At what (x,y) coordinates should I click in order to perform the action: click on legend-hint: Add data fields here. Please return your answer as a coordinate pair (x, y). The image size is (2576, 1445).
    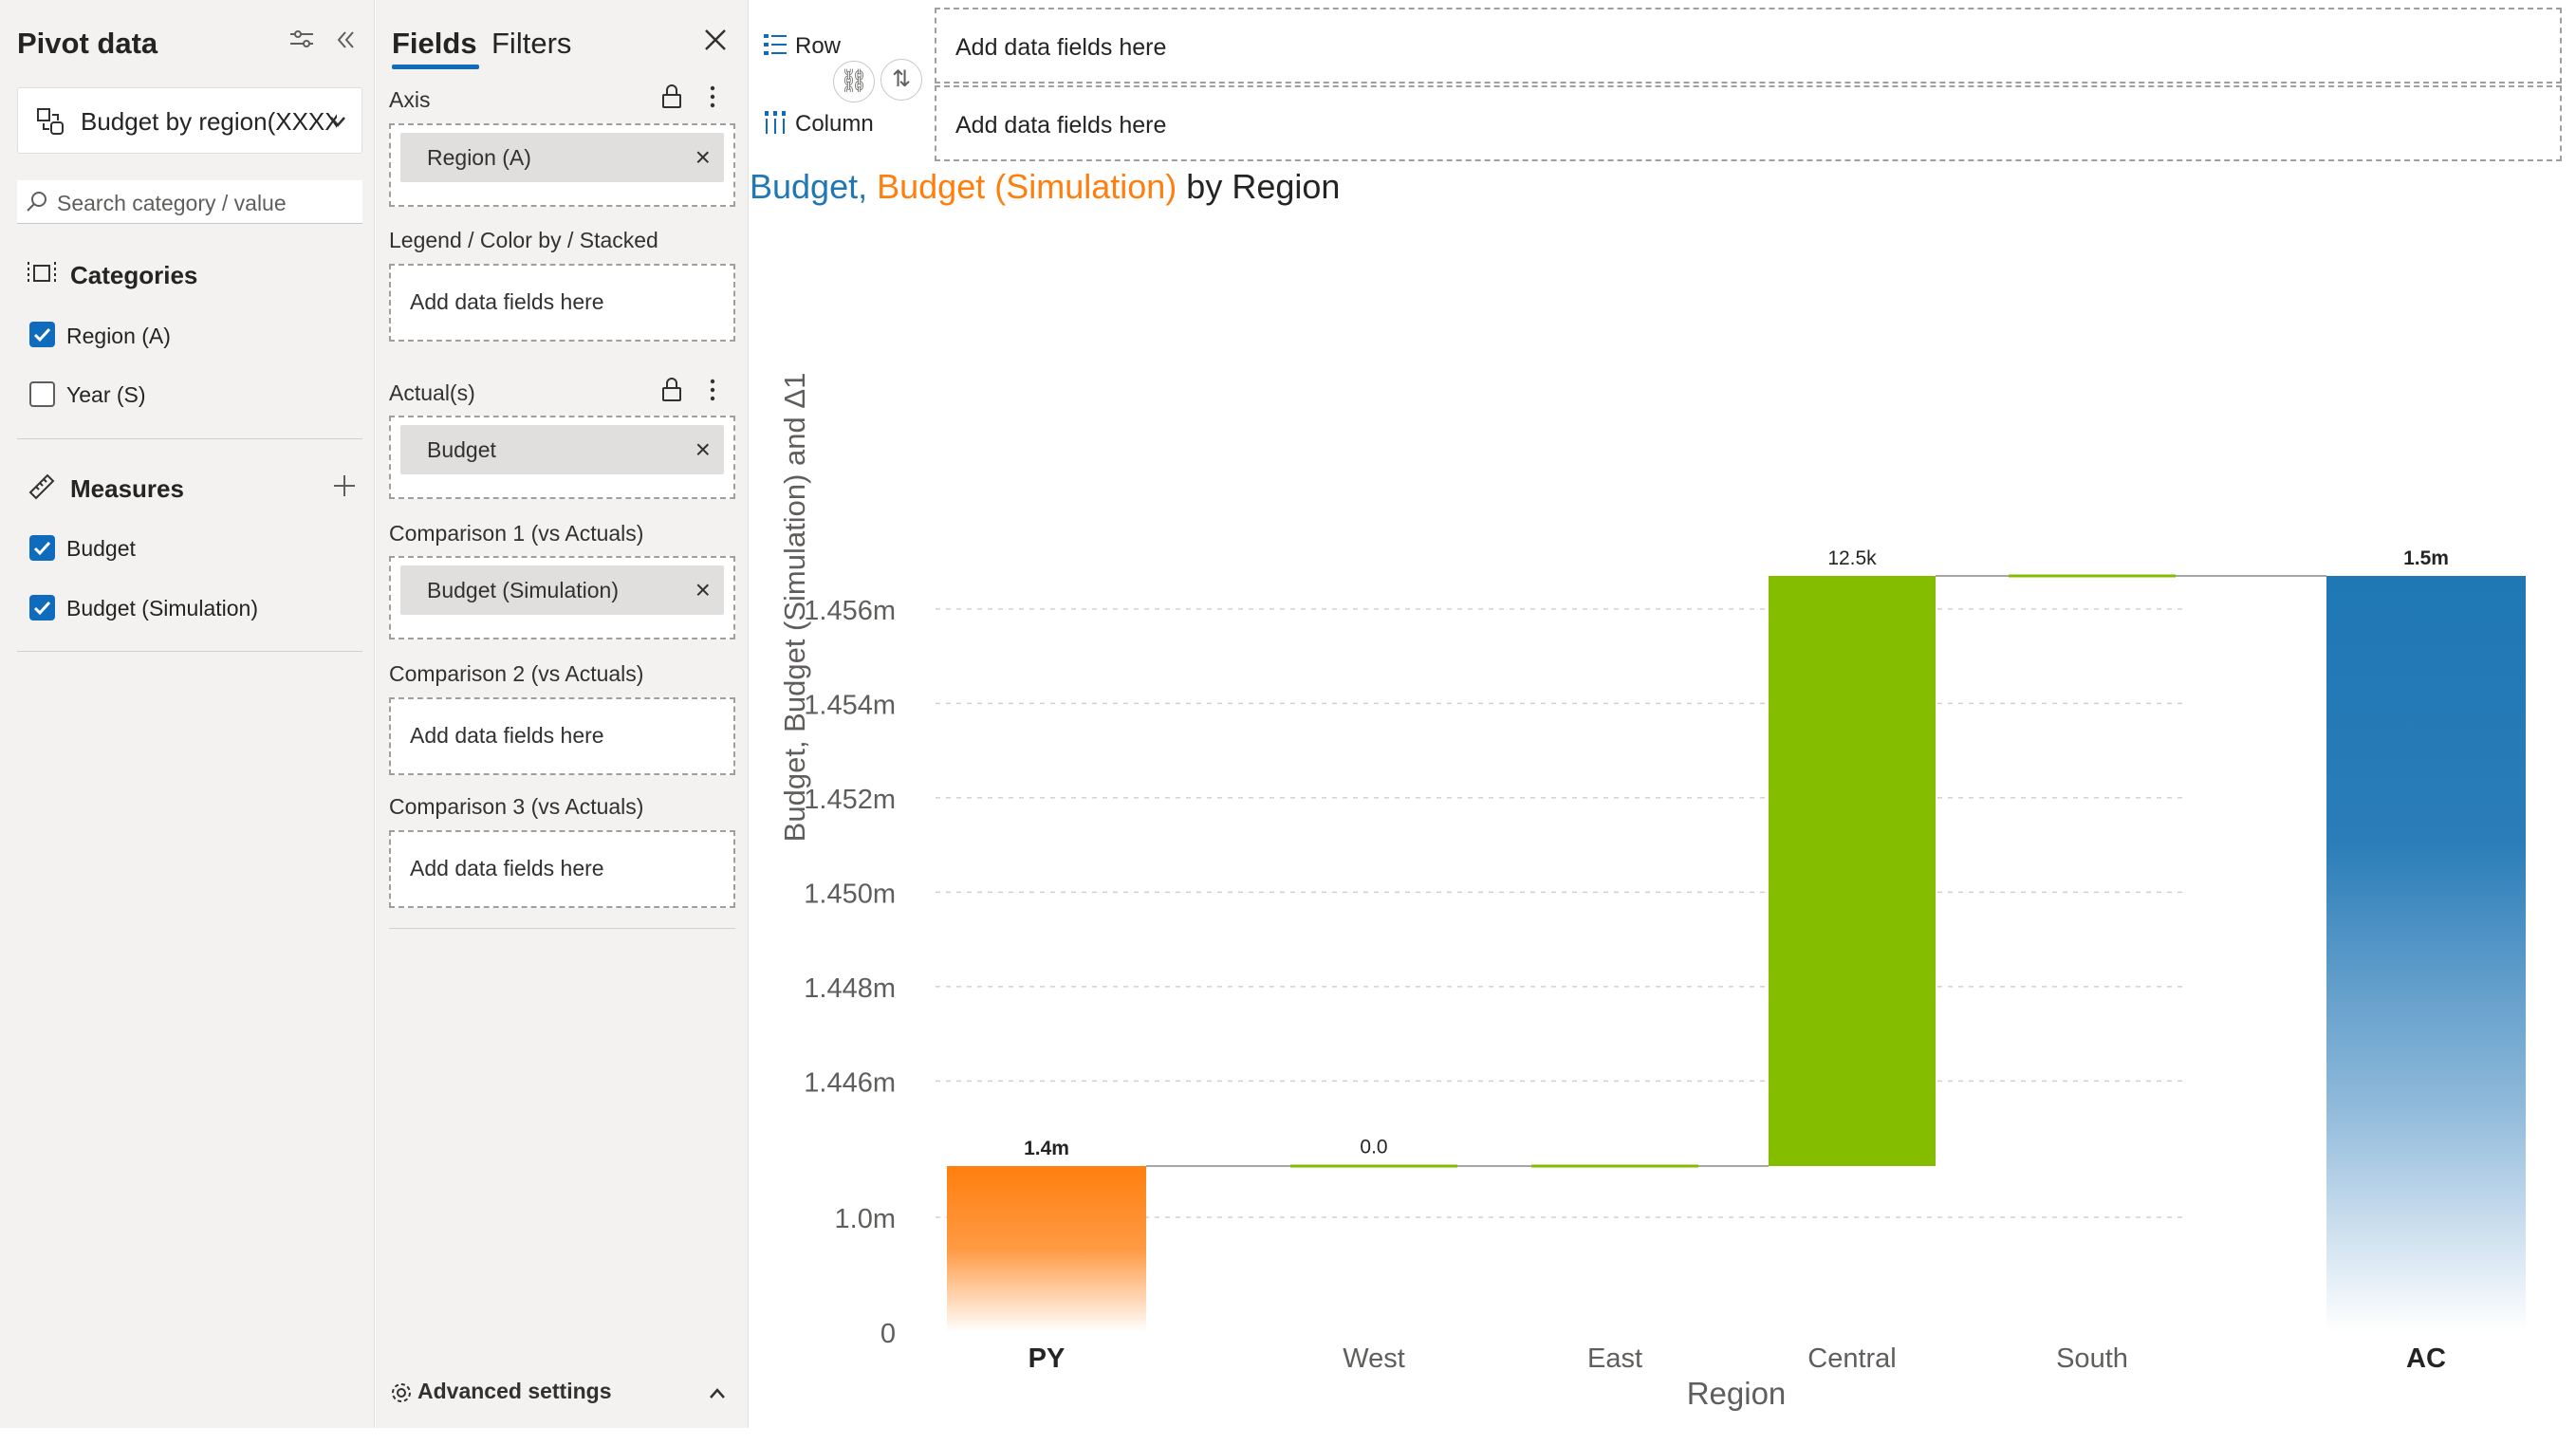
    Looking at the image, I should click on (507, 301).